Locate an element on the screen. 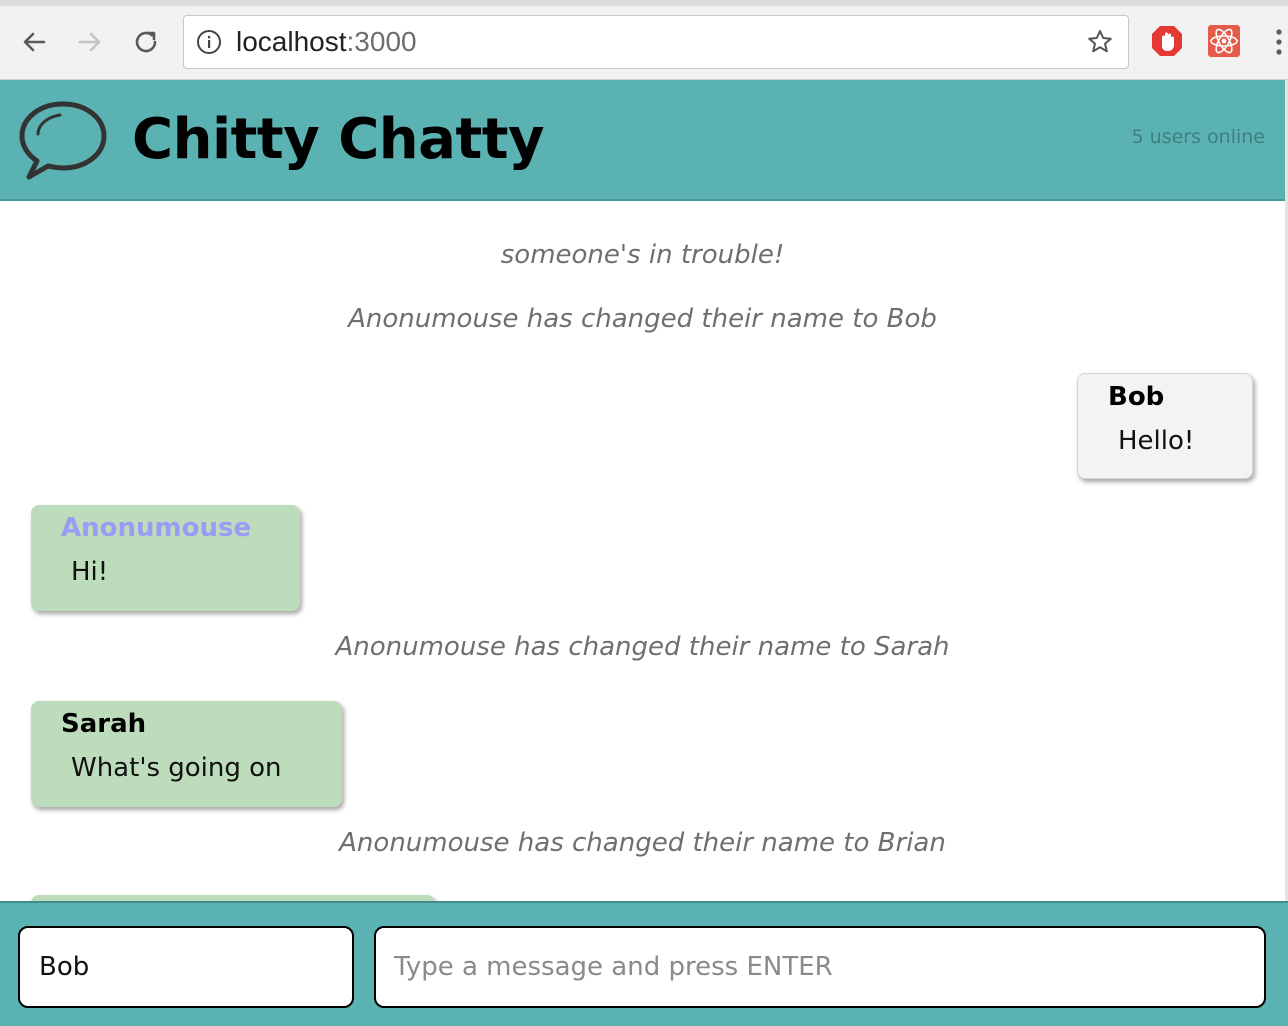 Image resolution: width=1288 pixels, height=1026 pixels. message-text: Hello! is located at coordinates (1156, 441).